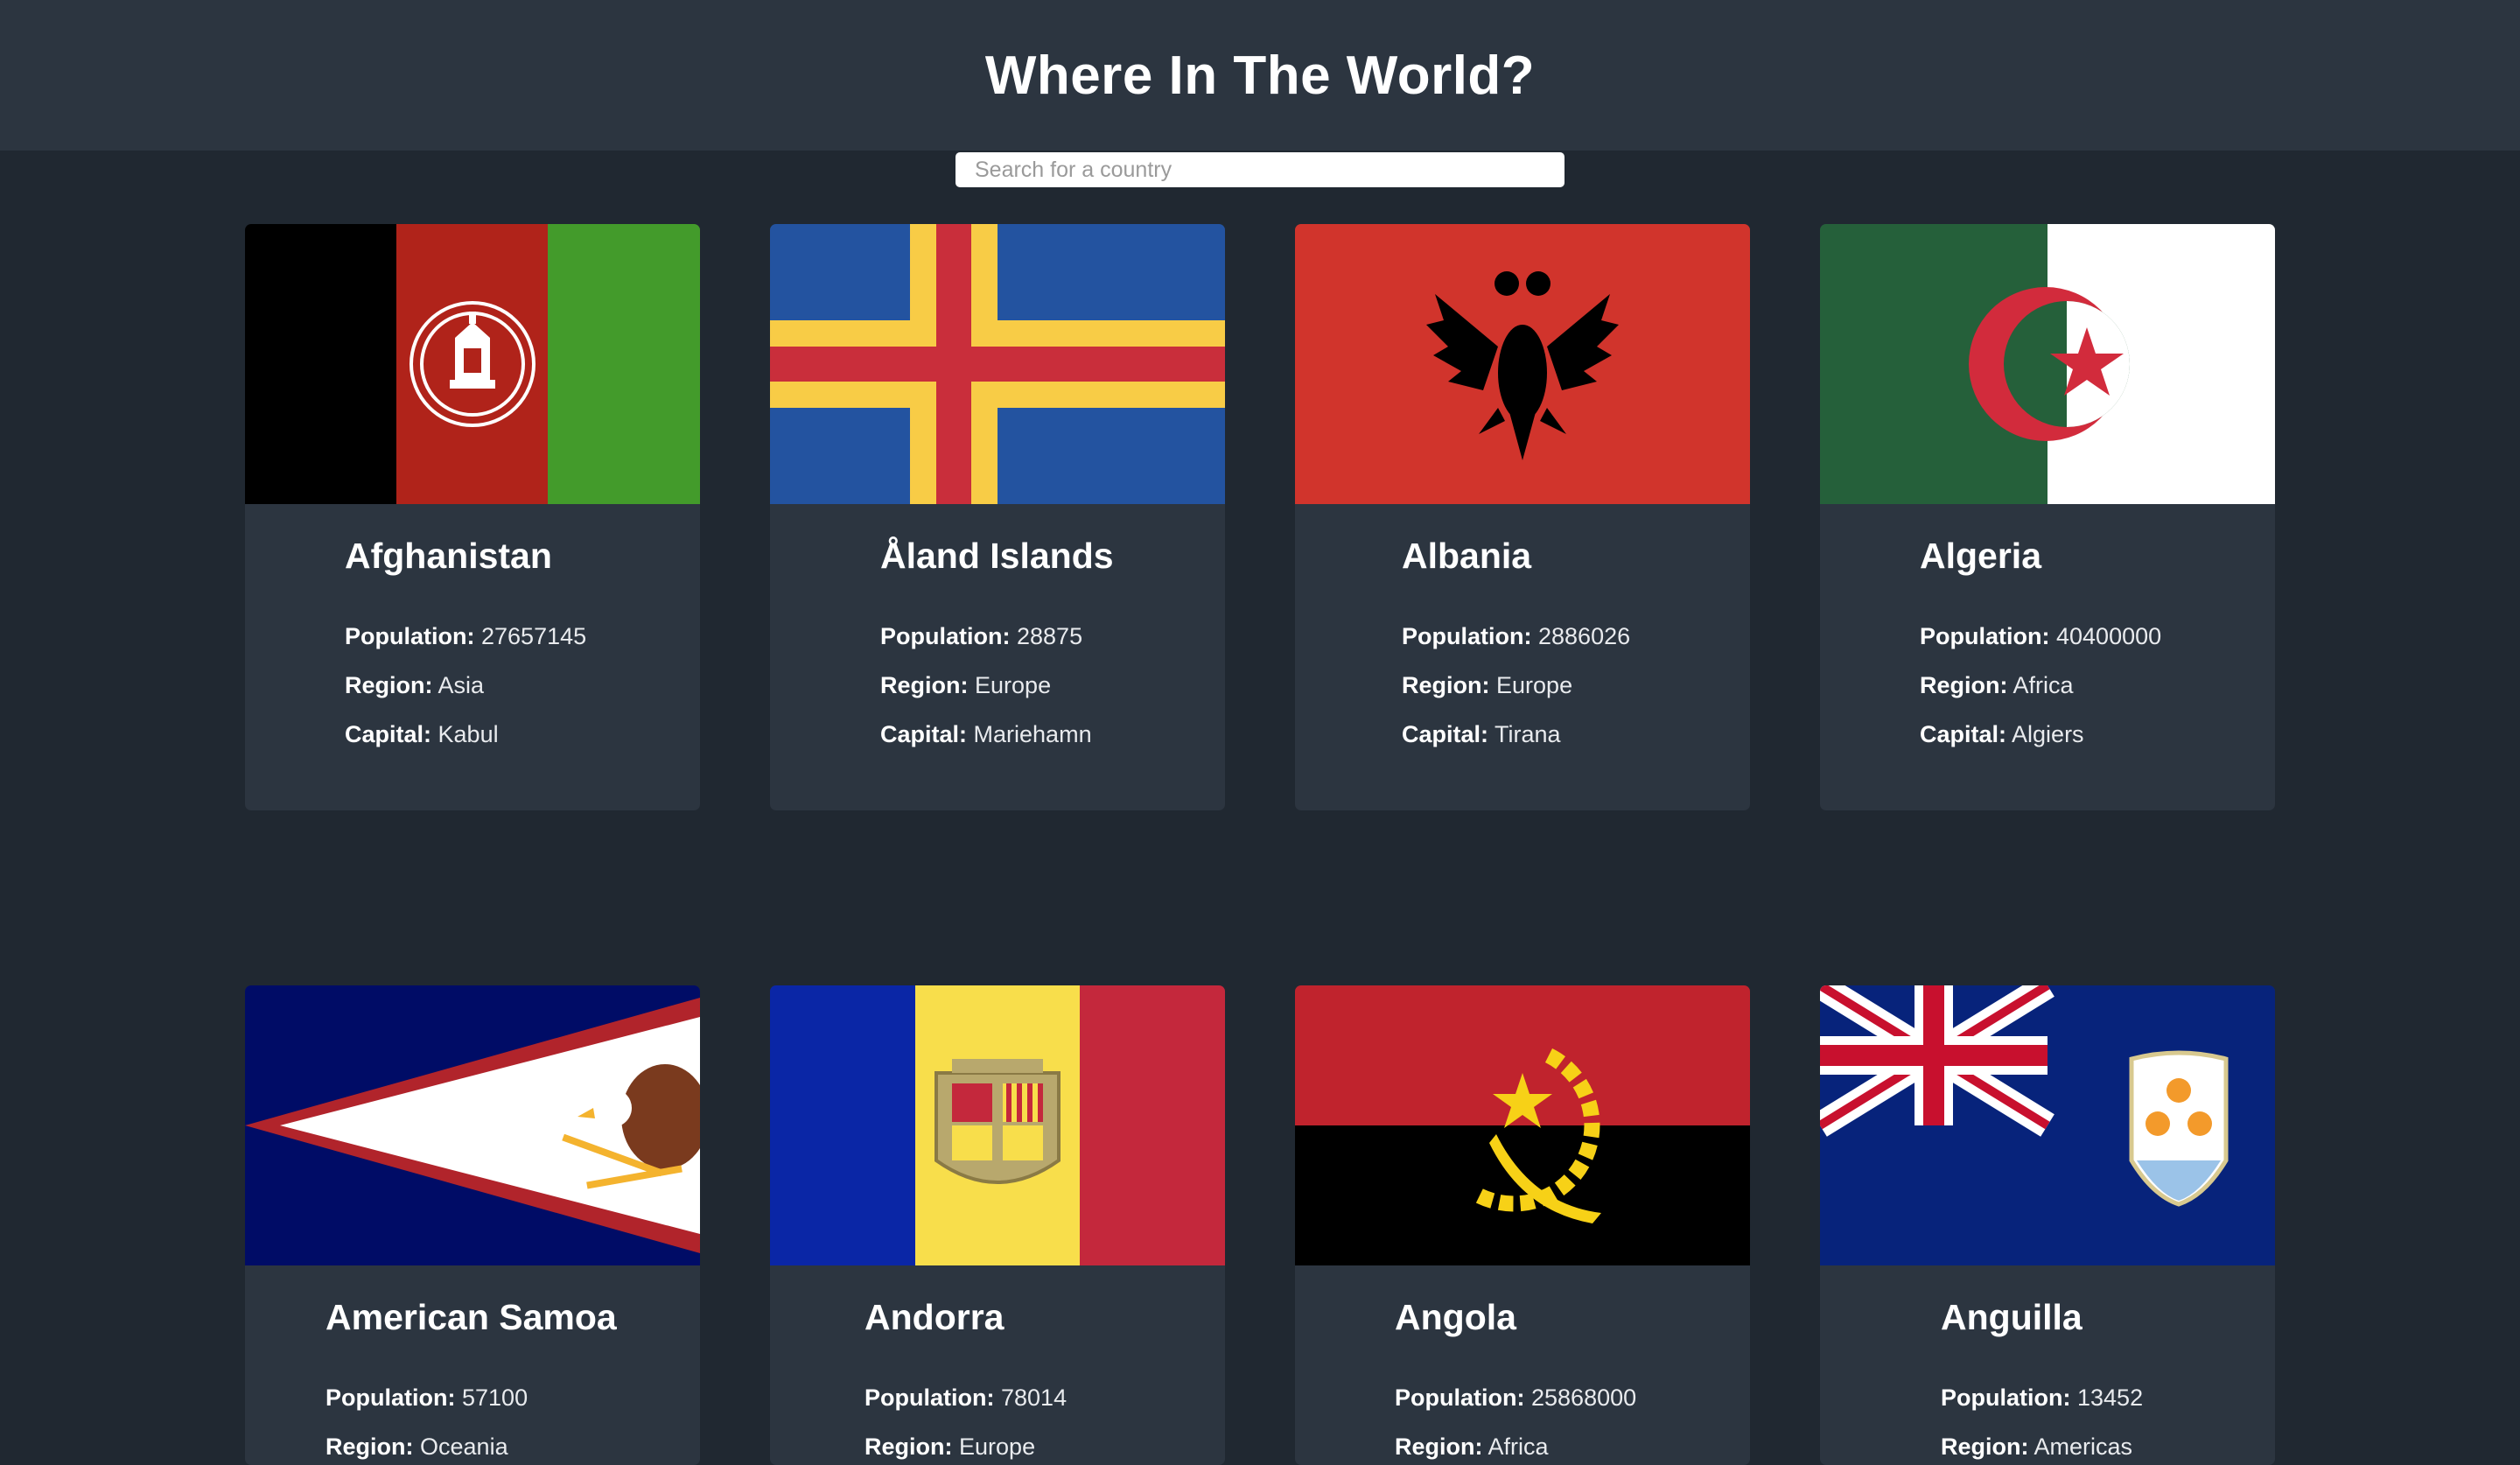  I want to click on country-name: Anguilla, so click(2011, 1317).